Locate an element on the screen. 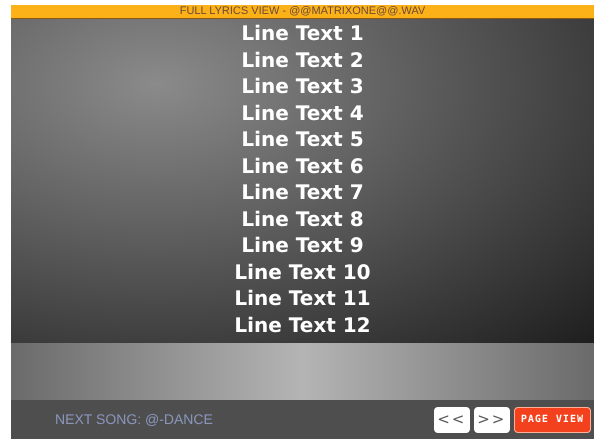 The height and width of the screenshot is (439, 597). page-view-button: PAGE VIEW is located at coordinates (552, 419).